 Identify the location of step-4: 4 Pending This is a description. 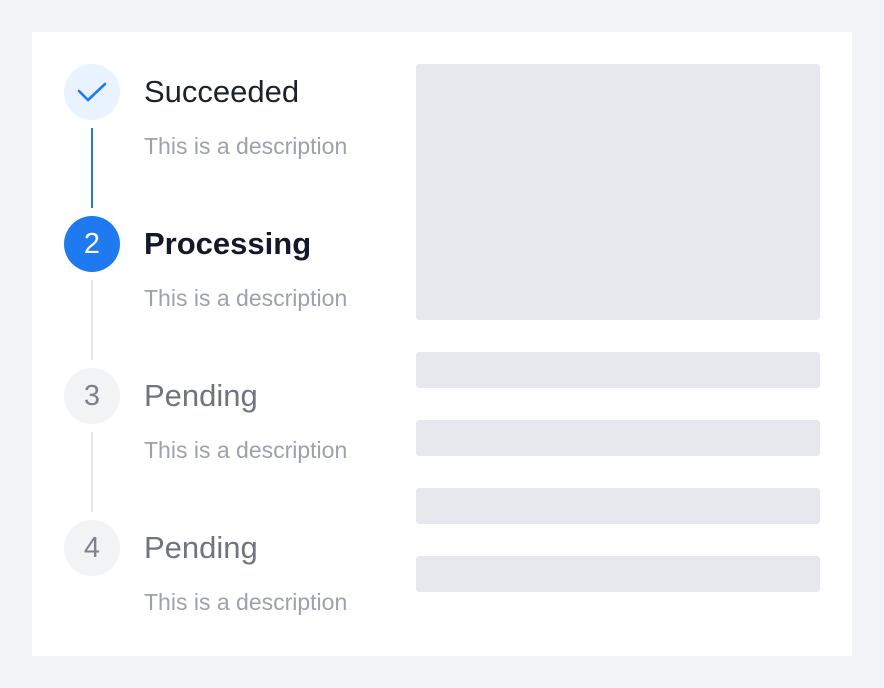
(234, 596).